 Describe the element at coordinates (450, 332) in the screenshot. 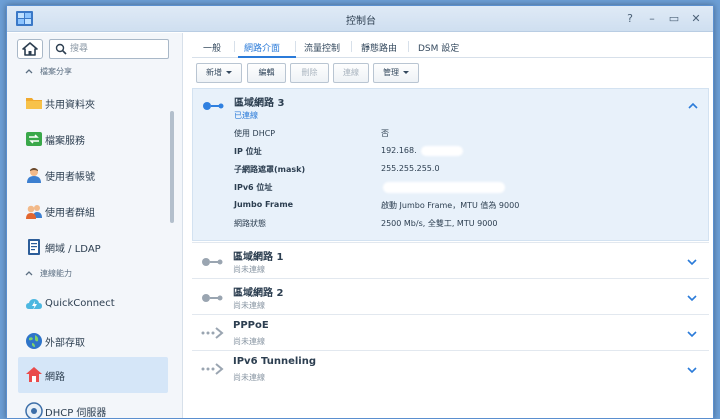

I see `interface-pppoe: PPPoE 尚未連線` at that location.